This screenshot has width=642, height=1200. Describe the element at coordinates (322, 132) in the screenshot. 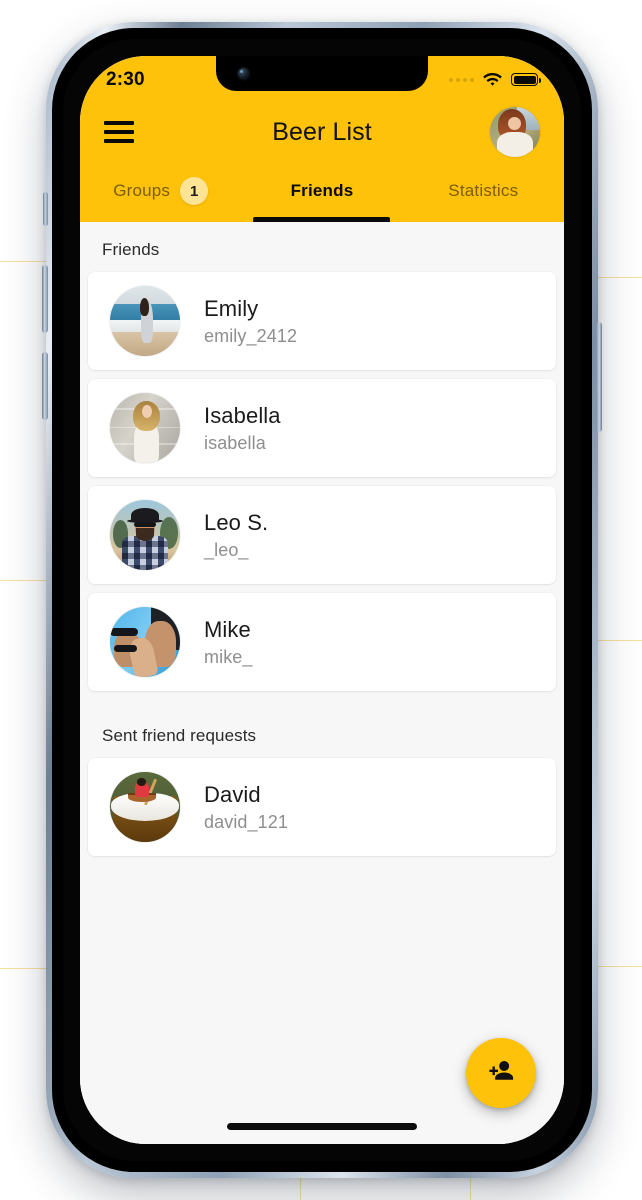

I see `app-bar: Beer List` at that location.